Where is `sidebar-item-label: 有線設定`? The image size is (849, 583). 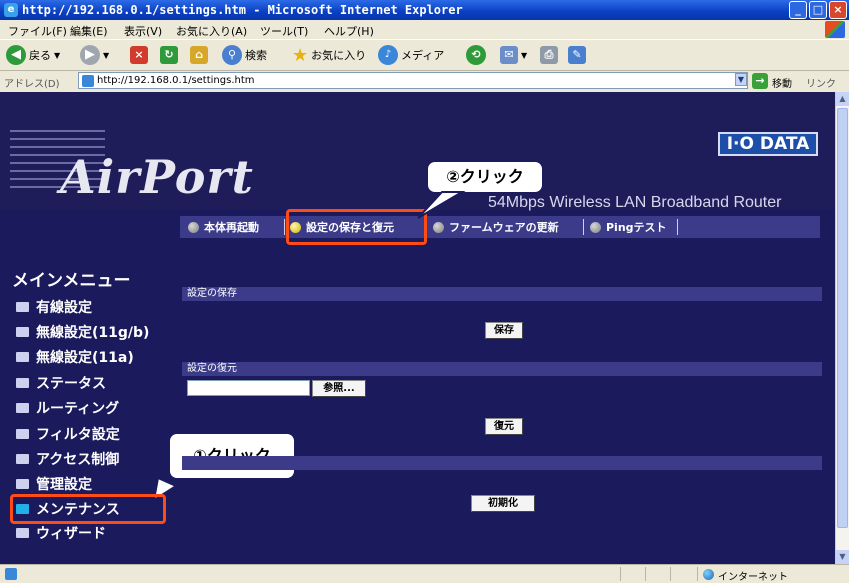 sidebar-item-label: 有線設定 is located at coordinates (64, 308).